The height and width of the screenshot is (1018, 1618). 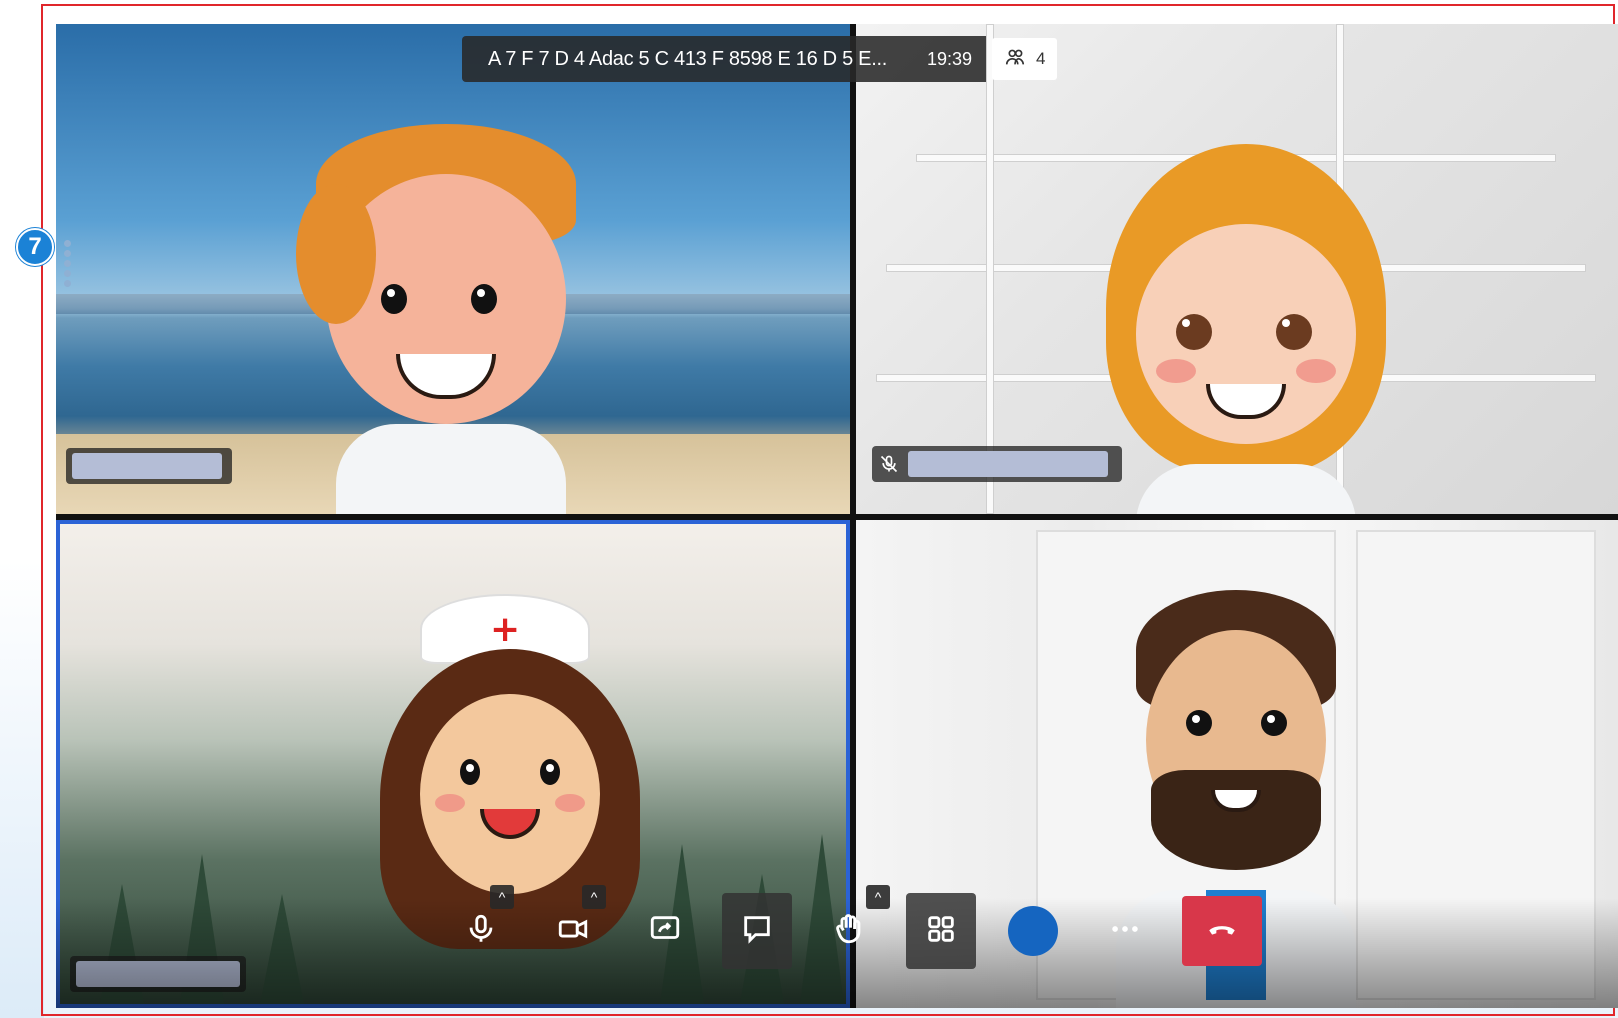 I want to click on participant-count: 4, so click(x=1041, y=58).